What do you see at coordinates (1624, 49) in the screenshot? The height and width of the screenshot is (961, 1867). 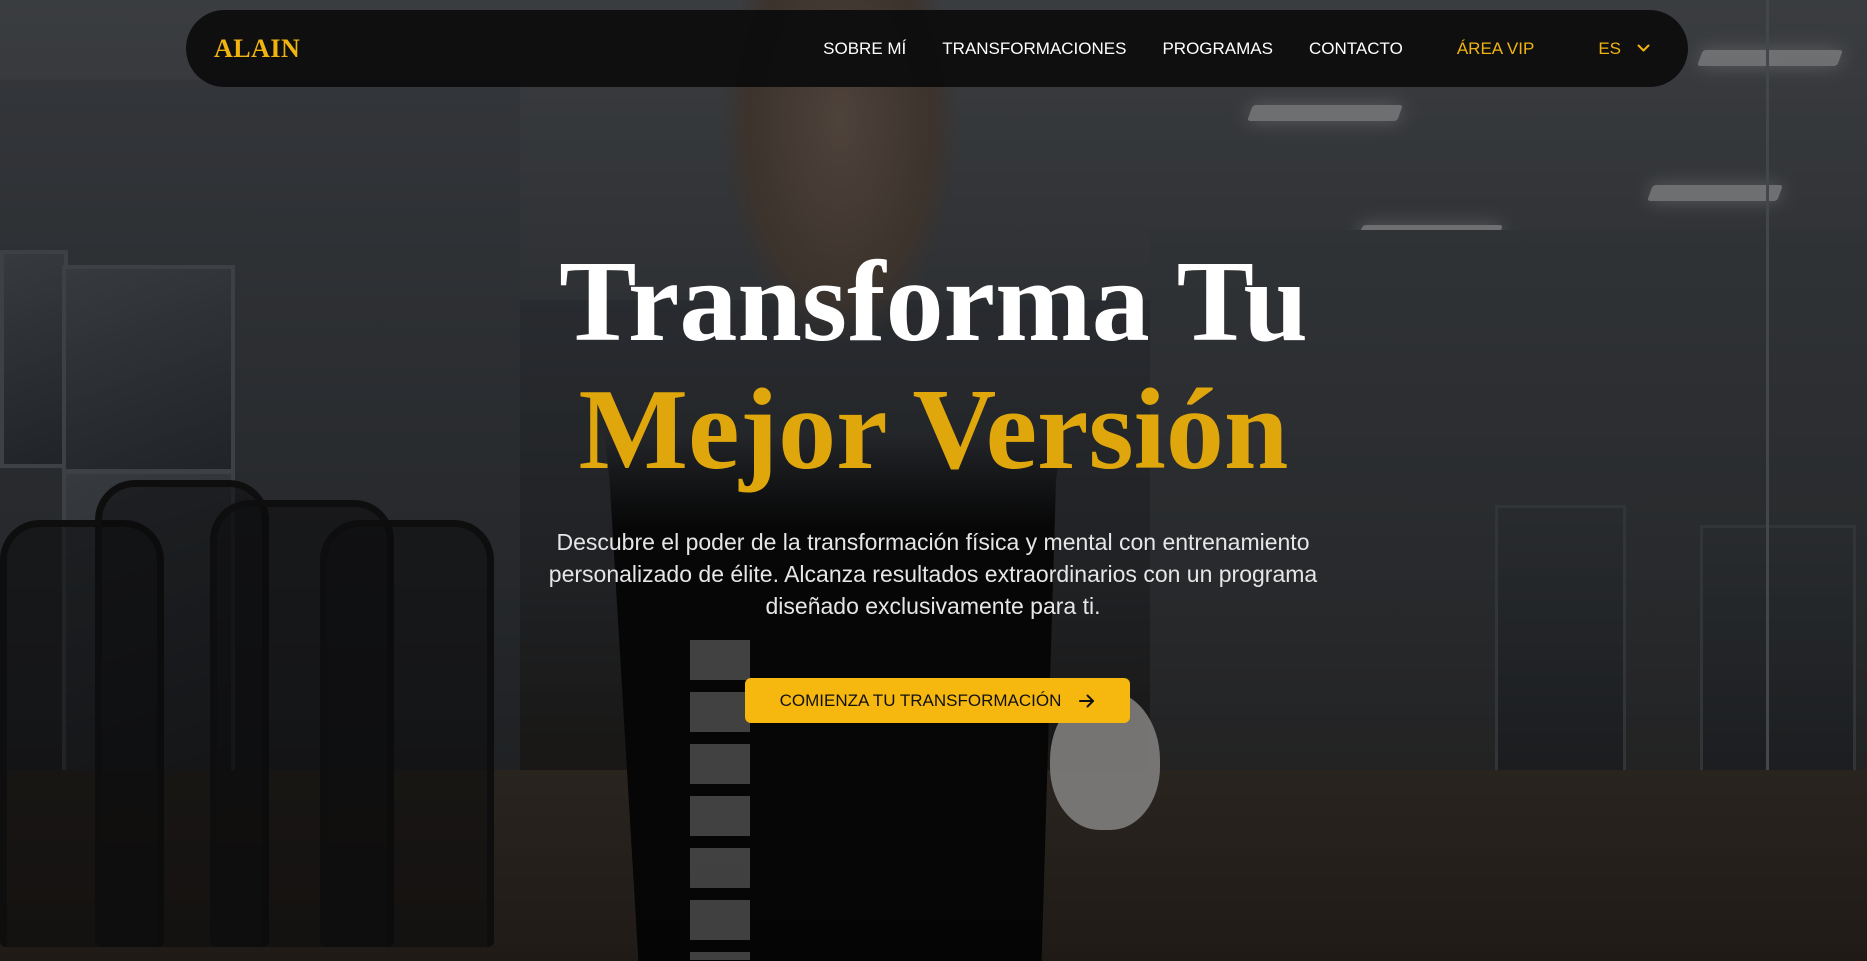 I see `language-selector: ES` at bounding box center [1624, 49].